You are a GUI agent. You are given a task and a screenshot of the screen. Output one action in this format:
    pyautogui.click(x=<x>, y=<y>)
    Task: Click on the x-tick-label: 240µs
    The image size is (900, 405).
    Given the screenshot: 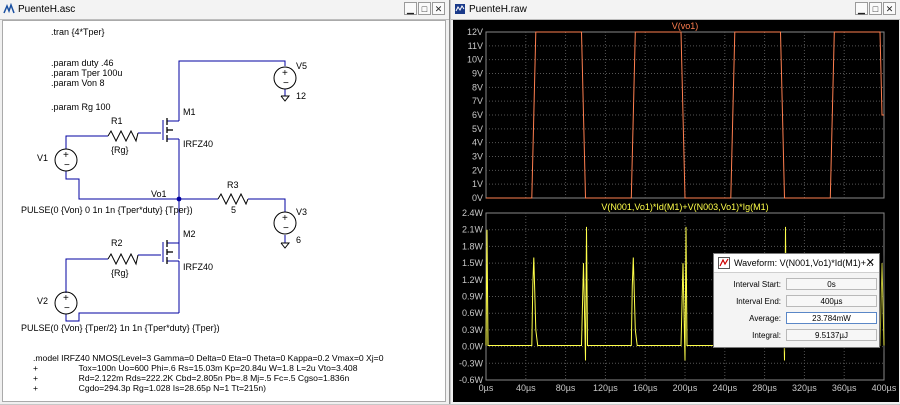 What is the action you would take?
    pyautogui.click(x=724, y=388)
    